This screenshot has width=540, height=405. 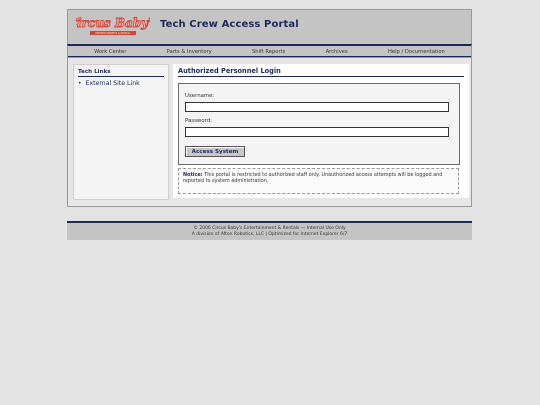 I want to click on nav-work-center: Work Center, so click(x=110, y=52).